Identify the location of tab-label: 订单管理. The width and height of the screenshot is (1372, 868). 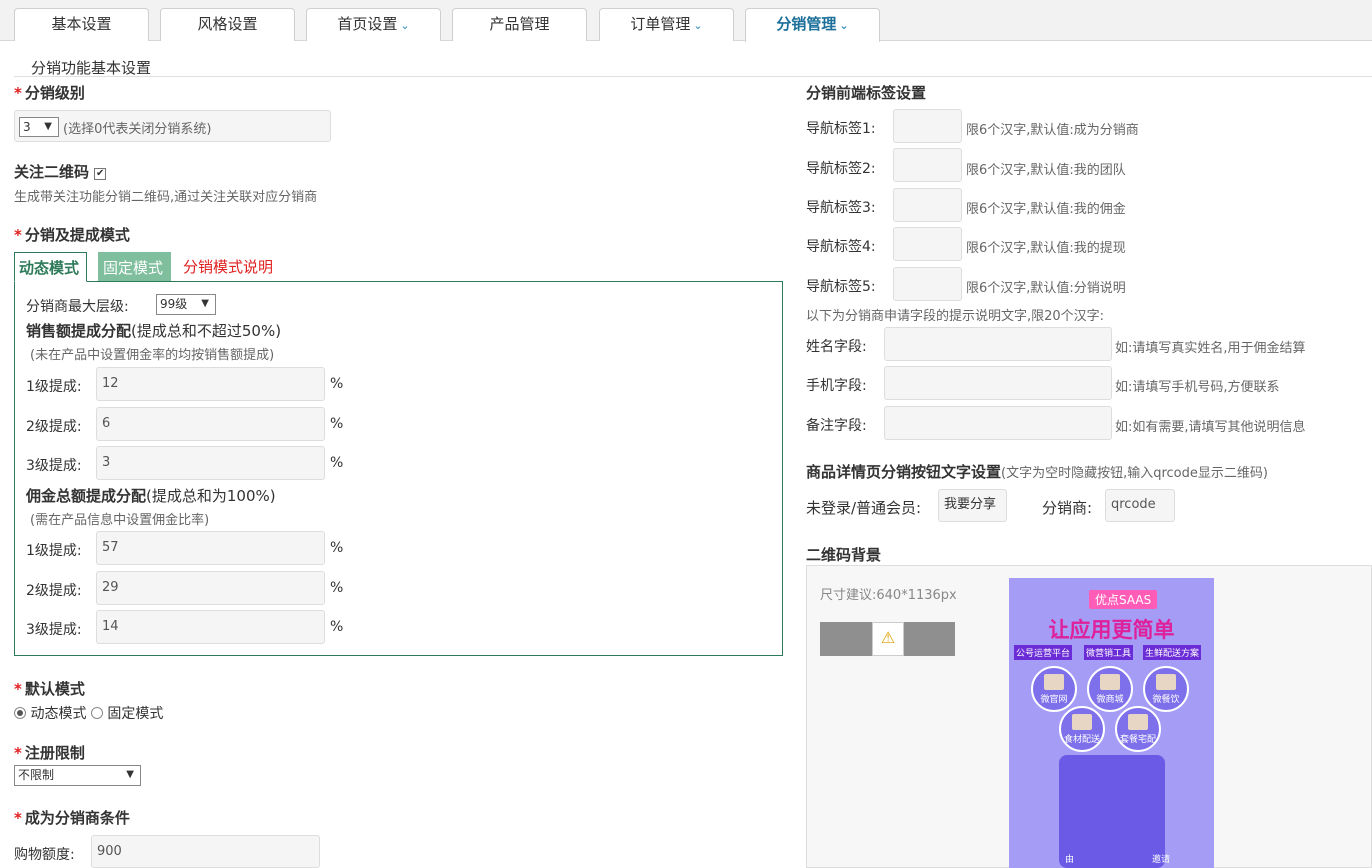
(660, 24).